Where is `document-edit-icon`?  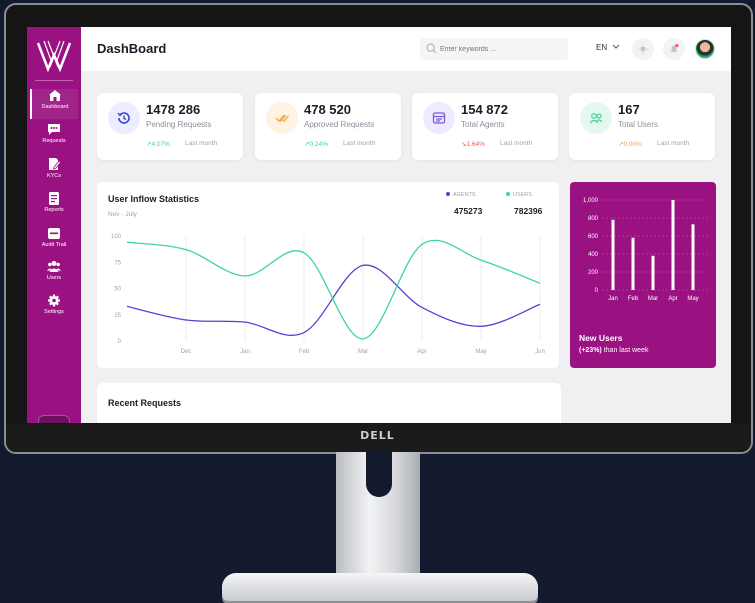 document-edit-icon is located at coordinates (55, 164).